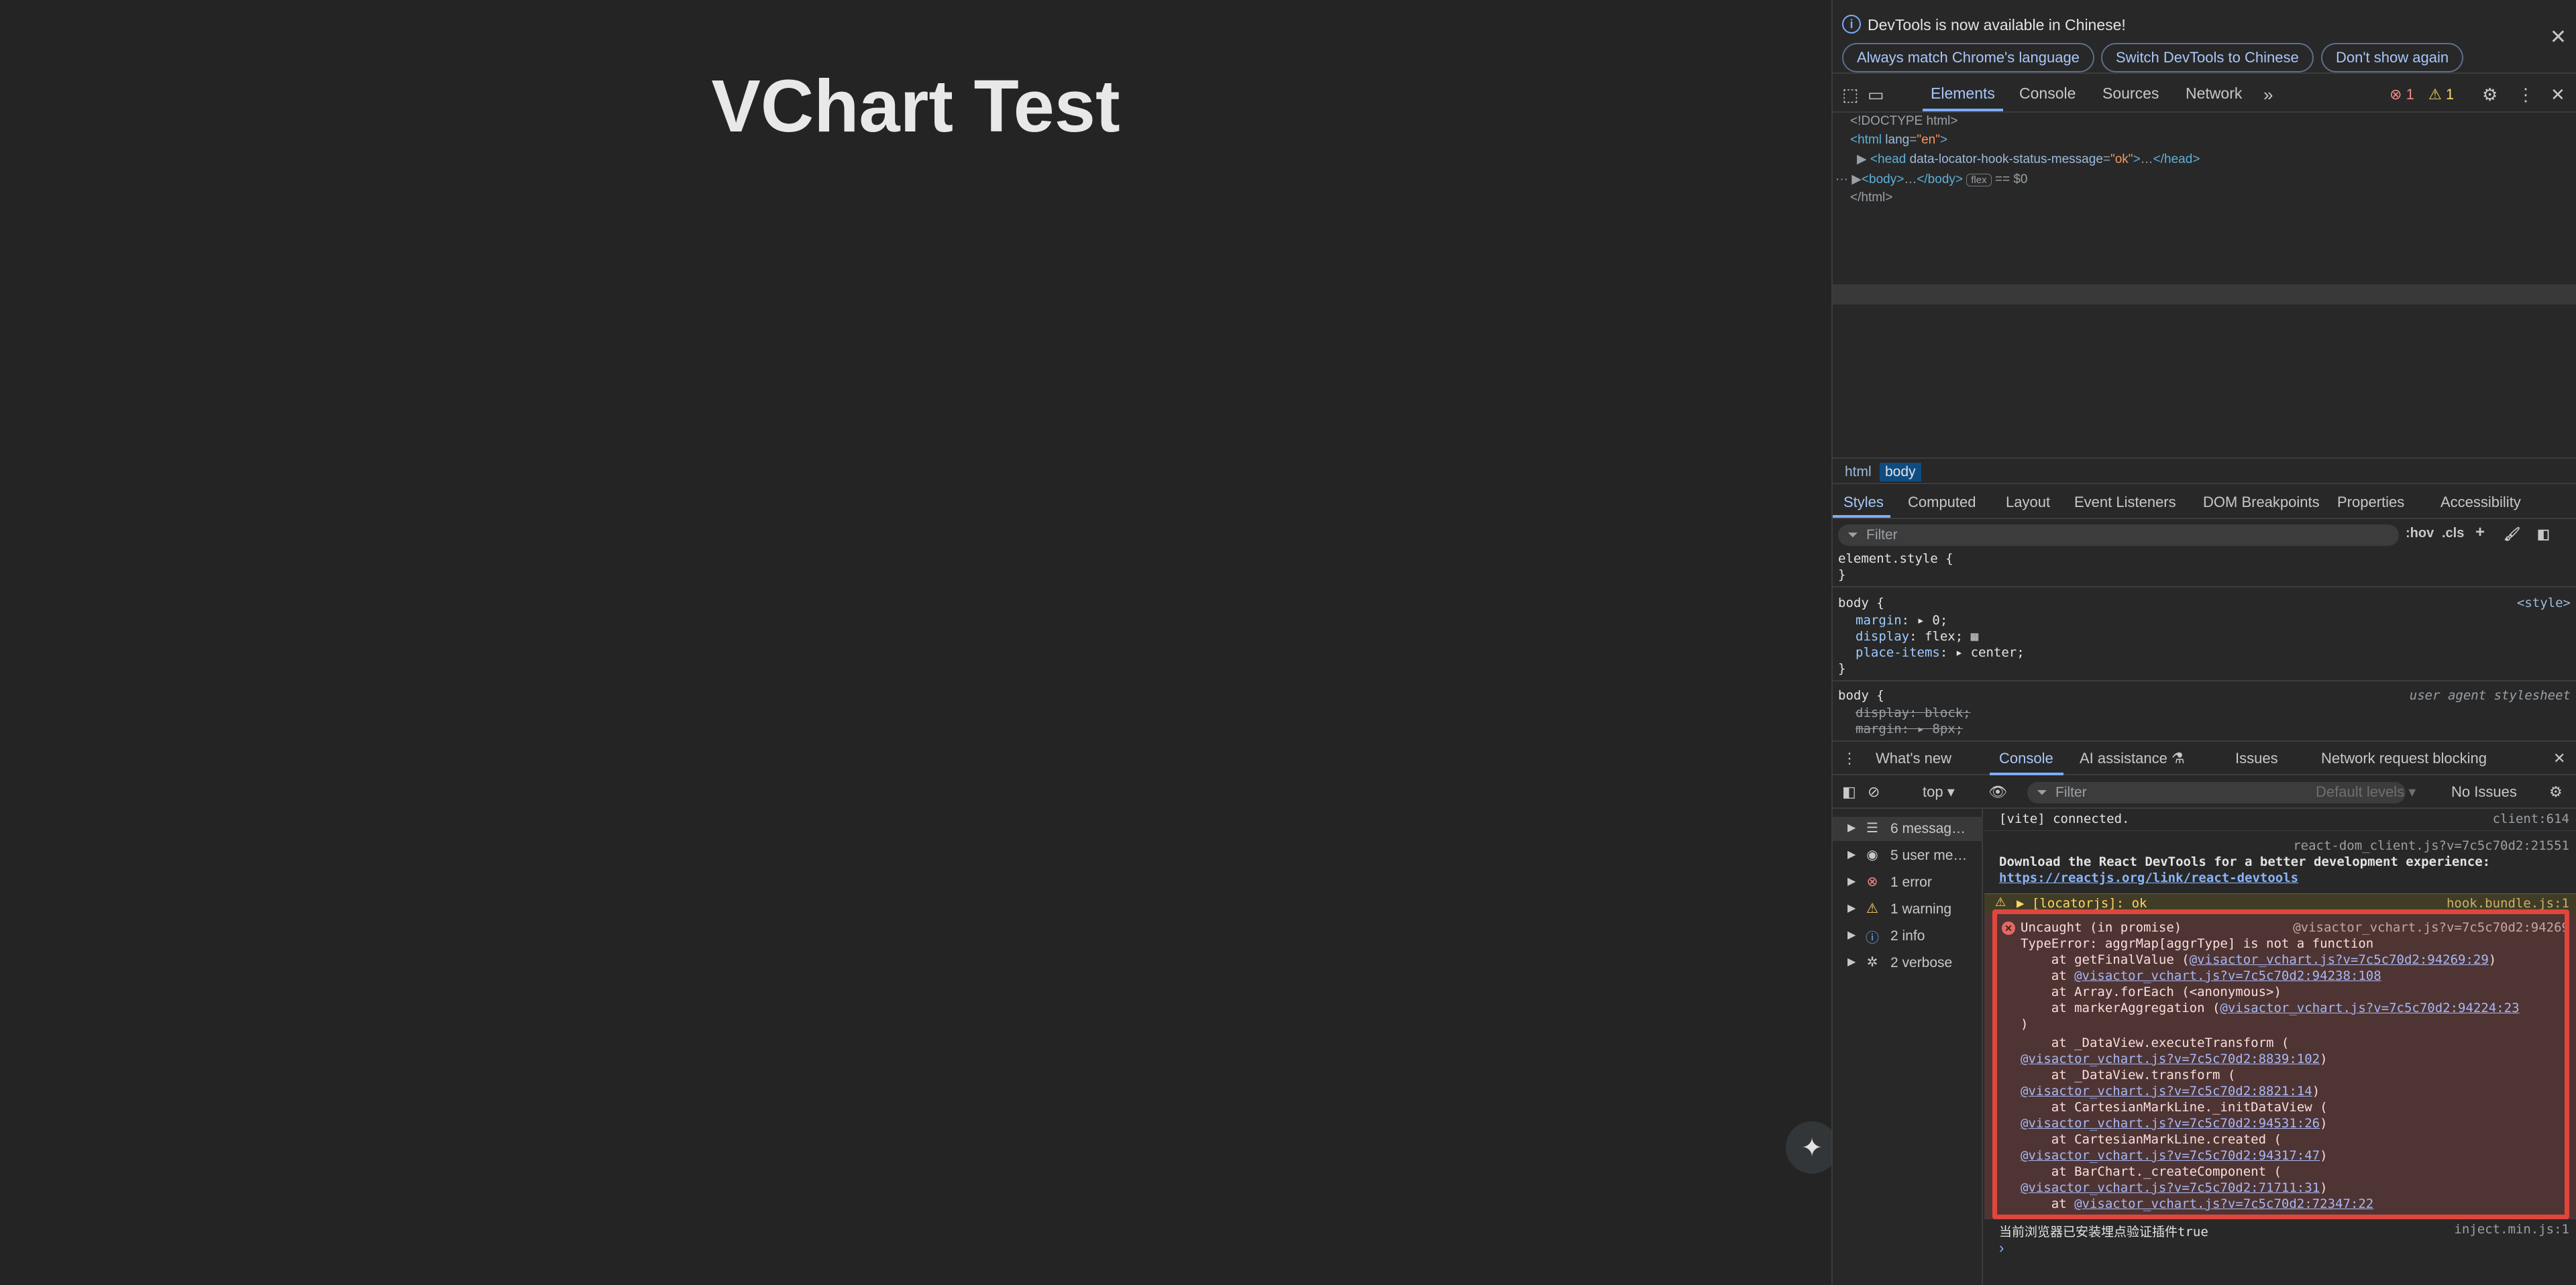 The width and height of the screenshot is (2576, 1285). I want to click on dont-show-again-button: Don't show again, so click(2392, 57).